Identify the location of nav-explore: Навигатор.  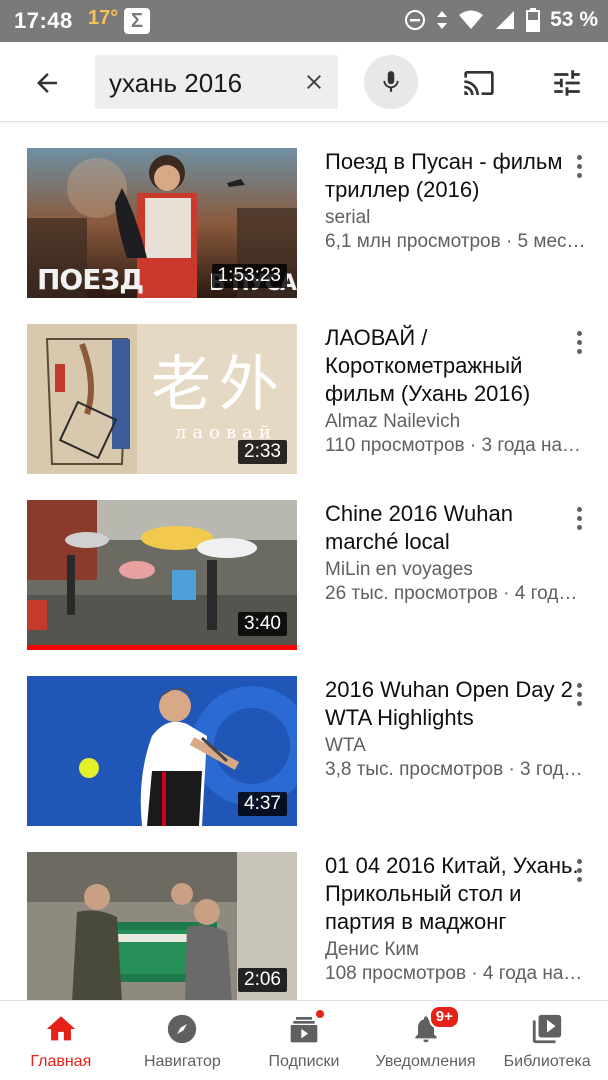
(183, 1040).